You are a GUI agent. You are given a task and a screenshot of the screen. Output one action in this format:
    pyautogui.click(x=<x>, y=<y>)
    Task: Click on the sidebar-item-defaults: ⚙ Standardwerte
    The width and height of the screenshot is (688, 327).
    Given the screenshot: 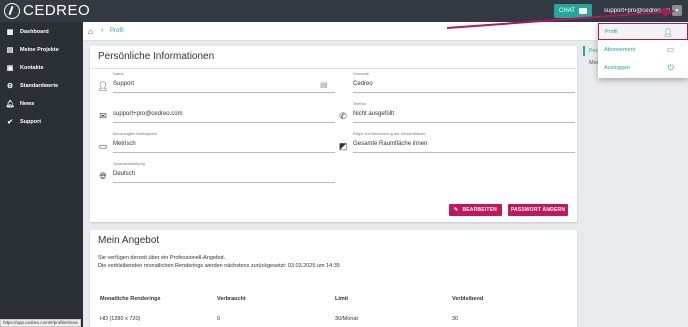 What is the action you would take?
    pyautogui.click(x=41, y=86)
    